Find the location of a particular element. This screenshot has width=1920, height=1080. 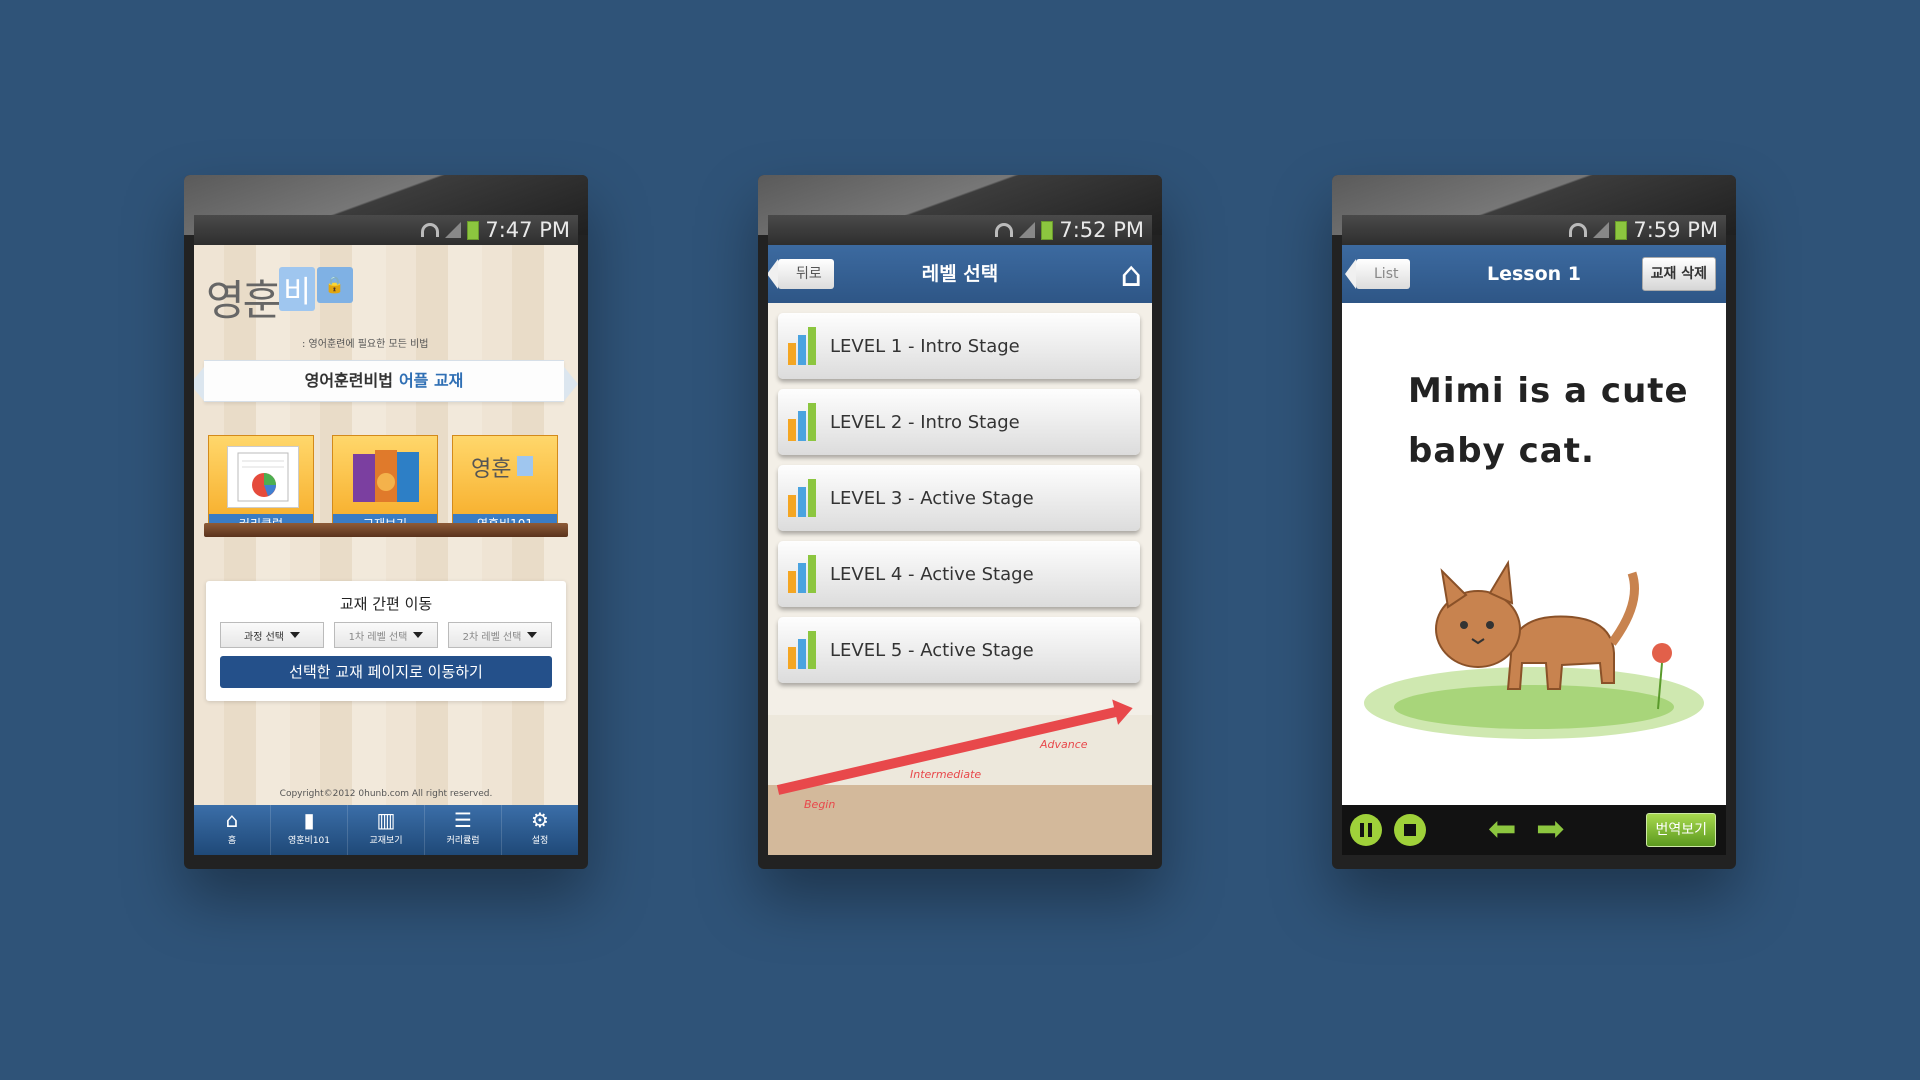

level-label: LEVEL 2 - Intro Stage is located at coordinates (925, 422).